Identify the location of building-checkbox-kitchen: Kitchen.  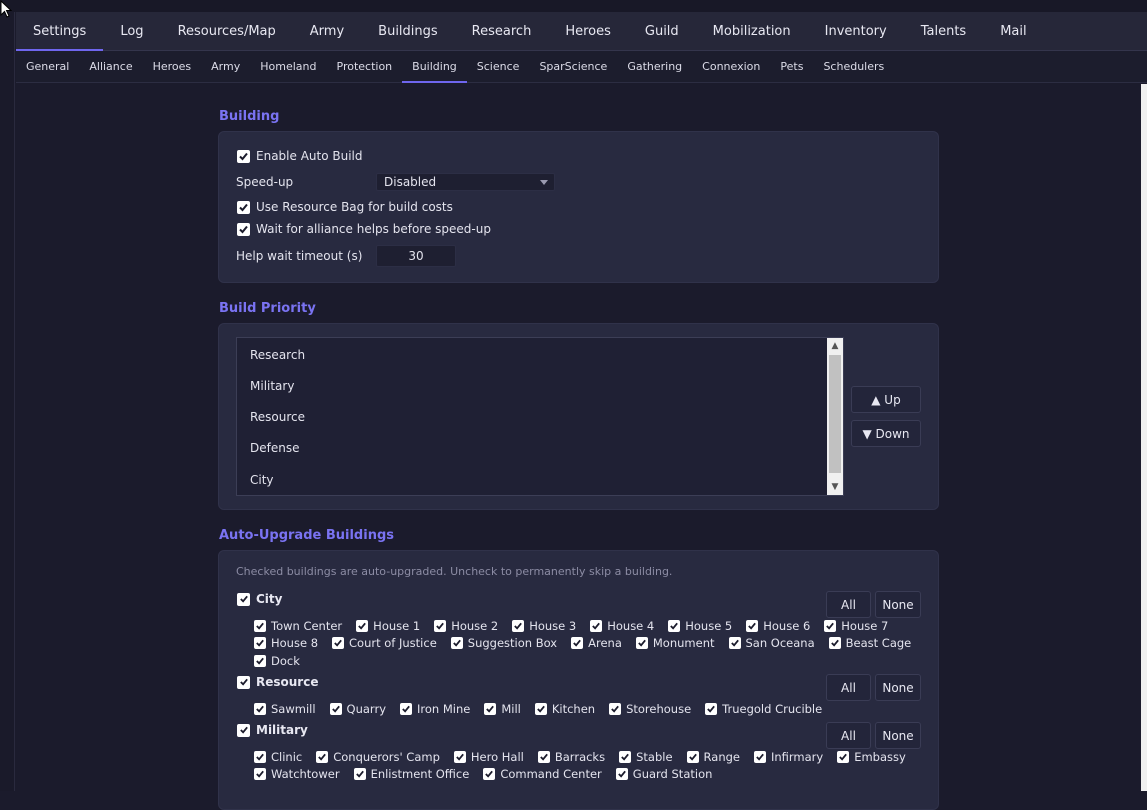
(564, 709).